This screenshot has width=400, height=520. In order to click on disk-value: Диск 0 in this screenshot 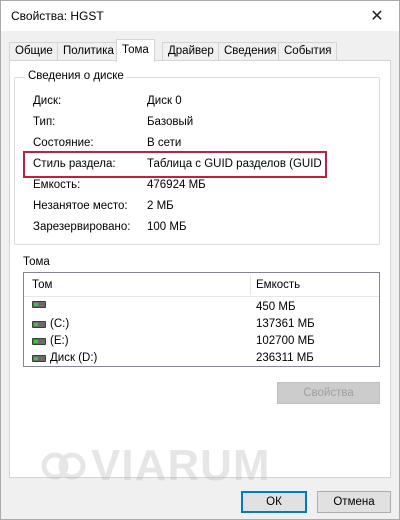, I will do `click(164, 101)`.